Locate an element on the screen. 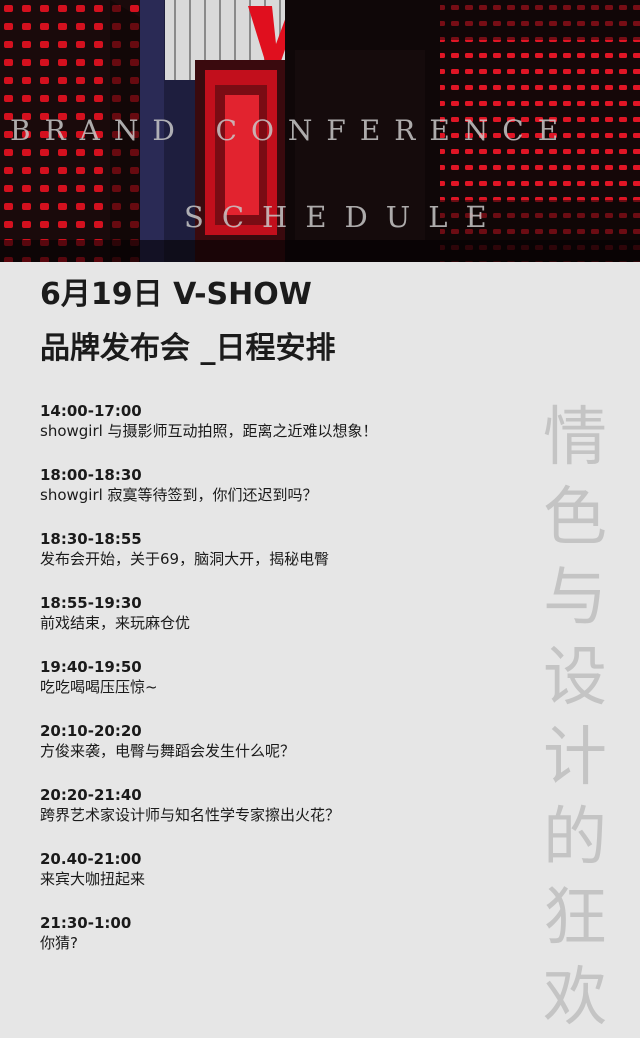 The image size is (640, 1038). slogan-char: 与 is located at coordinates (575, 598).